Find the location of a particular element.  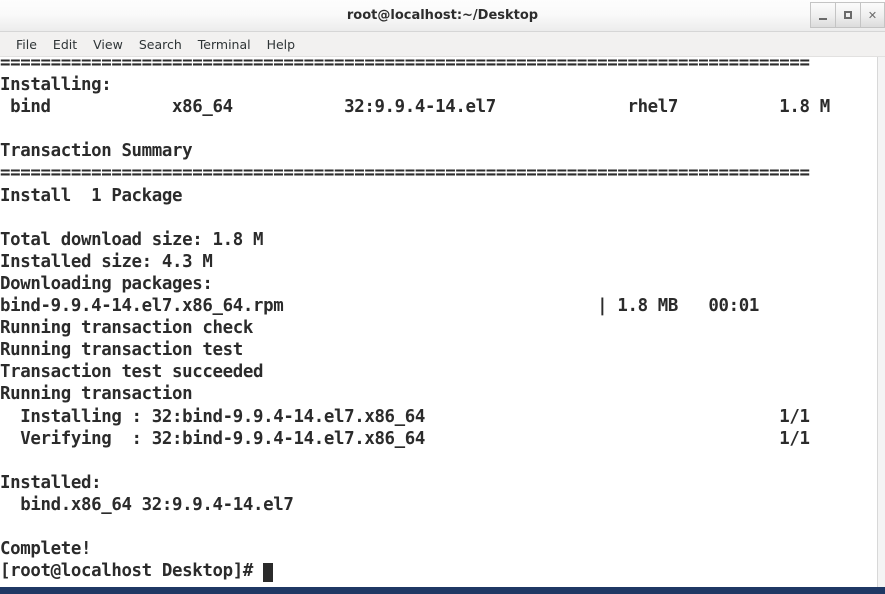

menu-item-search: Search is located at coordinates (160, 44).